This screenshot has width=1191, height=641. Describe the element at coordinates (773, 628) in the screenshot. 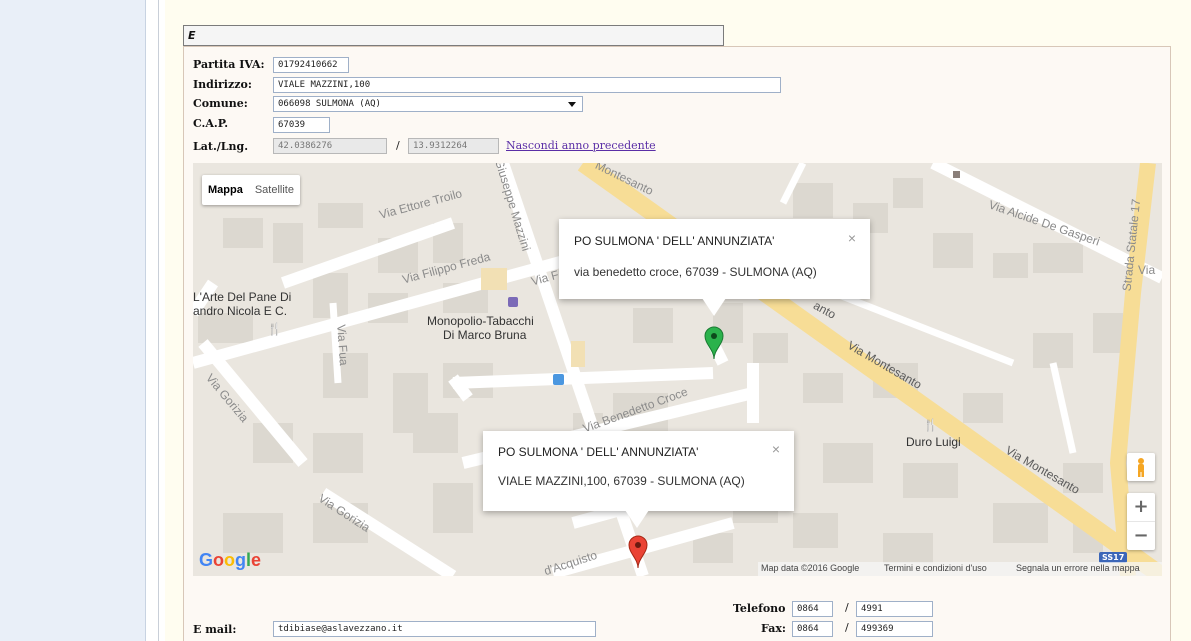

I see `fax-label: Fax:` at that location.